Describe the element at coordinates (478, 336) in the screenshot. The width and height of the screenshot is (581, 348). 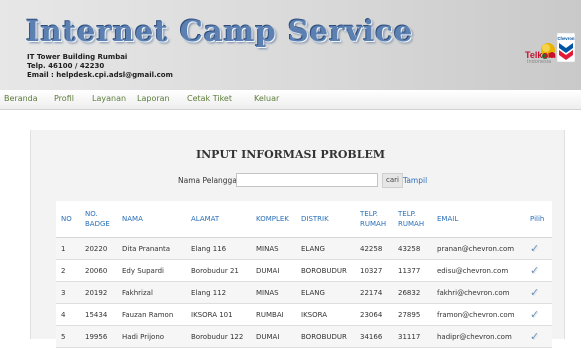
I see `cell-email: hadipr@chevron.com` at that location.